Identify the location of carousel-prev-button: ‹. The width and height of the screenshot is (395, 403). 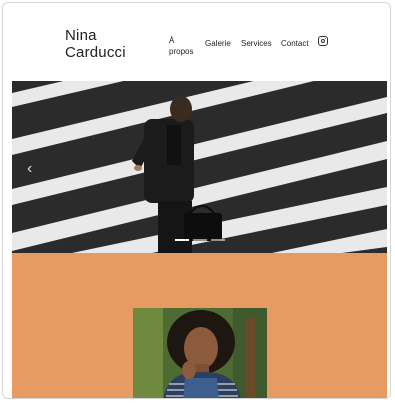
(29, 169).